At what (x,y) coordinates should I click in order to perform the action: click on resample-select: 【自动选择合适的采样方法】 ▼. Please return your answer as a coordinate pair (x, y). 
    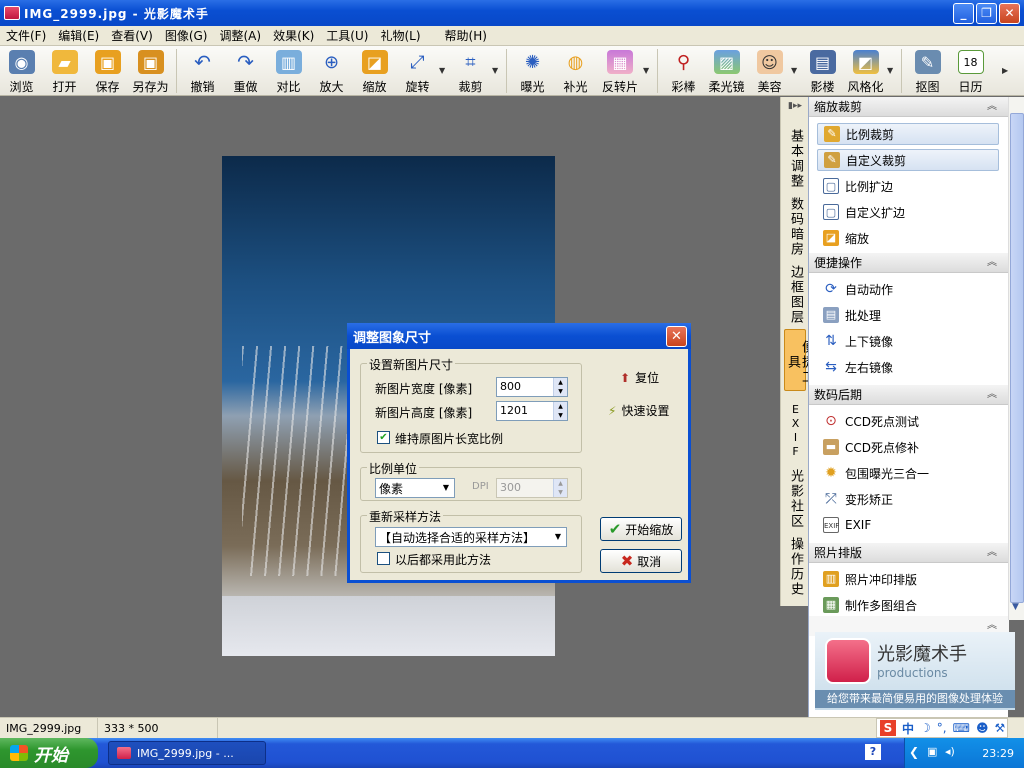
    Looking at the image, I should click on (471, 537).